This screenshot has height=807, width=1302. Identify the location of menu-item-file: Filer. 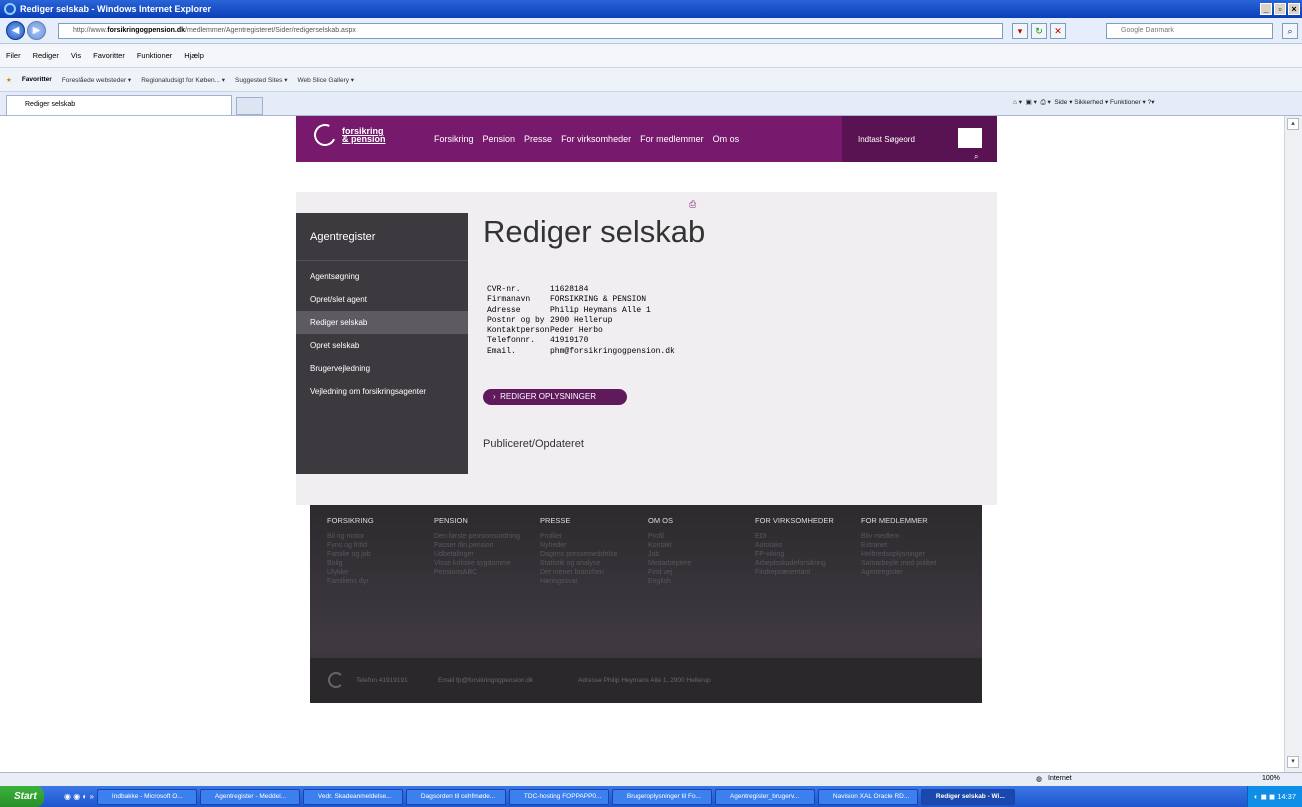
(13, 55).